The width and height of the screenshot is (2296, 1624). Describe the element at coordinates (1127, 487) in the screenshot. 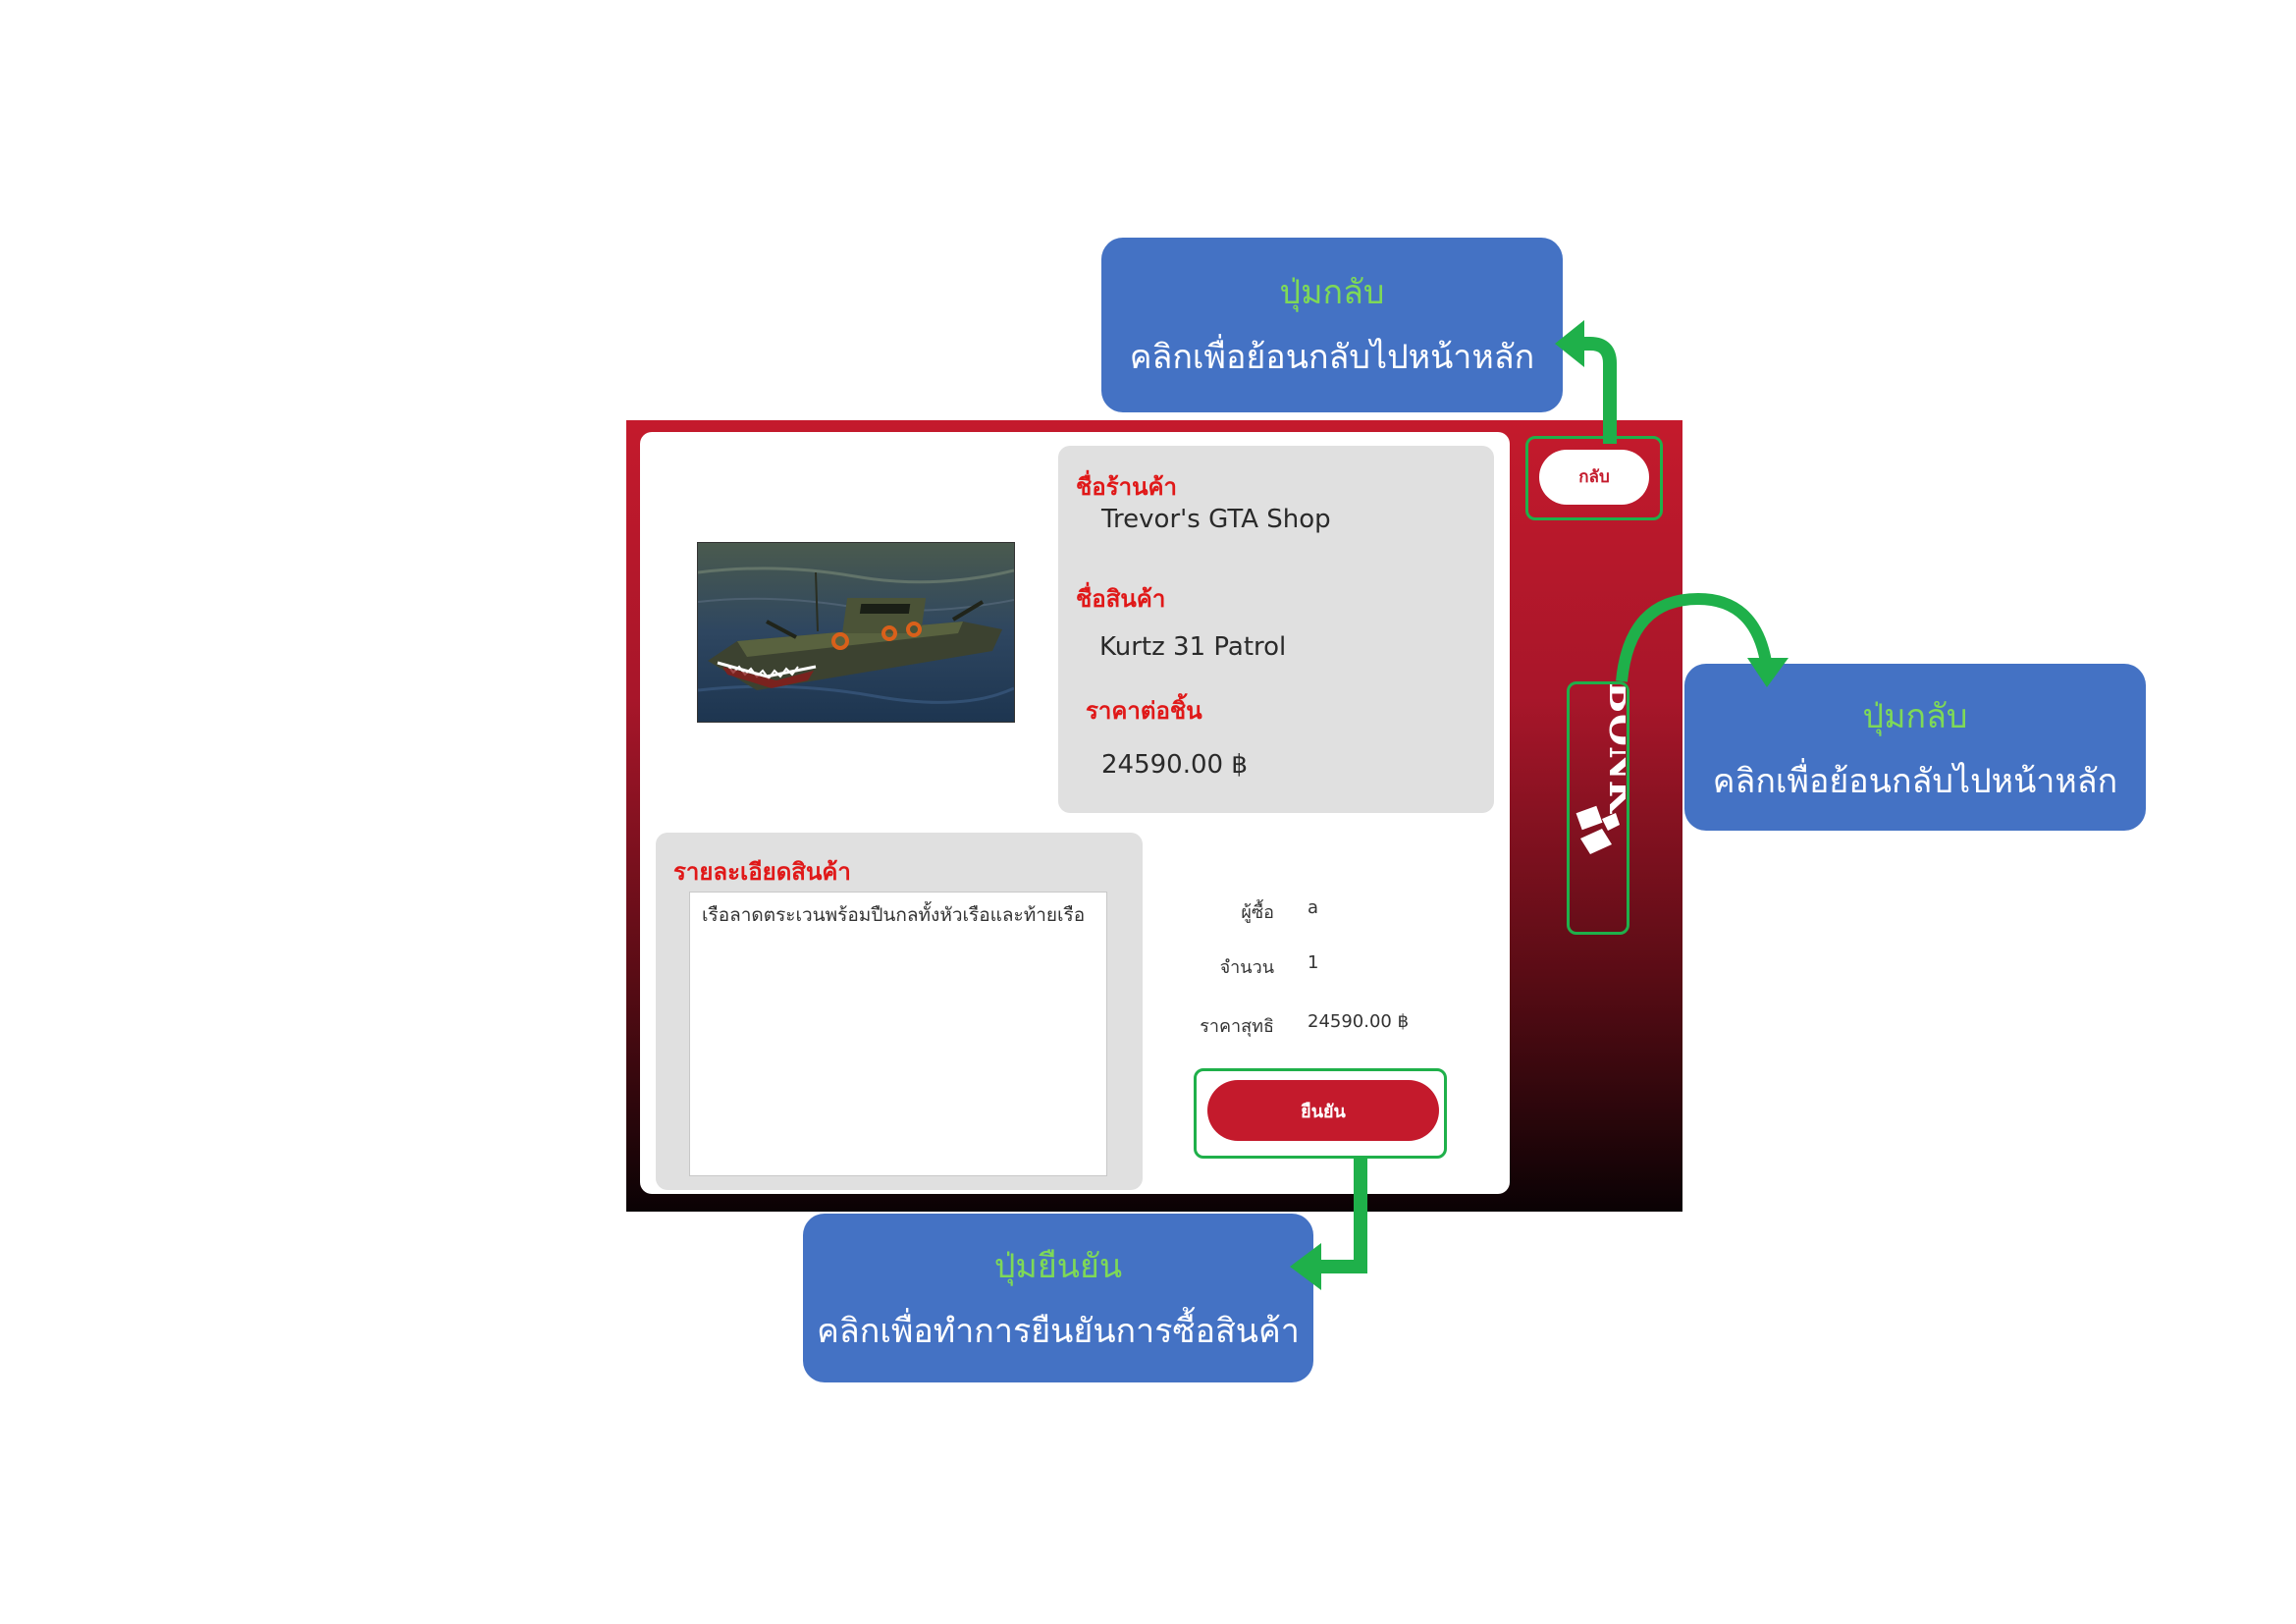

I see `shop-name-label: ชื่อร้านค้า` at that location.